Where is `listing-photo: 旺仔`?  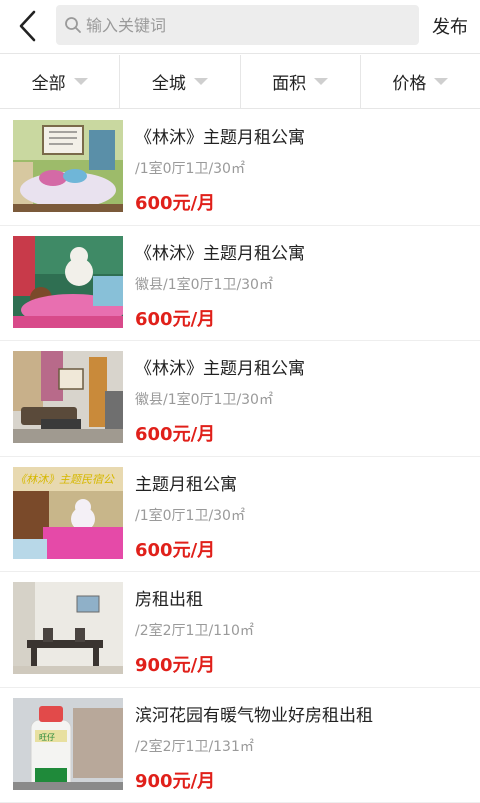
listing-photo: 旺仔 is located at coordinates (68, 744).